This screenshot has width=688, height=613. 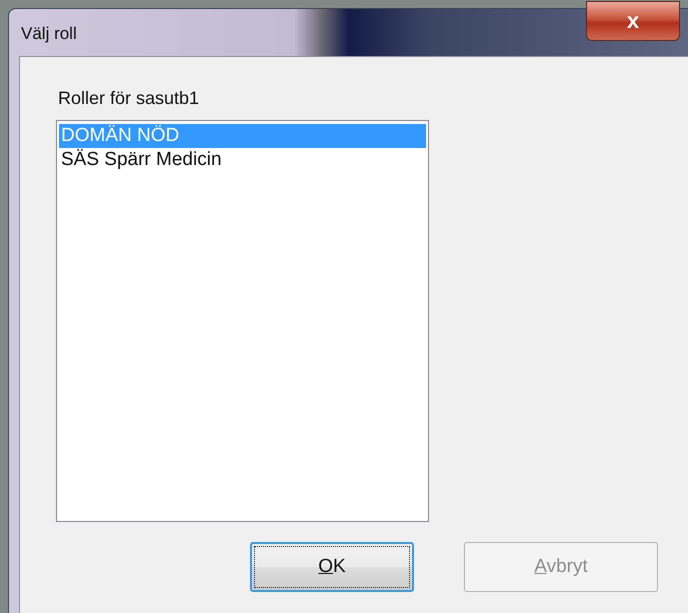 What do you see at coordinates (49, 34) in the screenshot?
I see `window-title: Välj roll` at bounding box center [49, 34].